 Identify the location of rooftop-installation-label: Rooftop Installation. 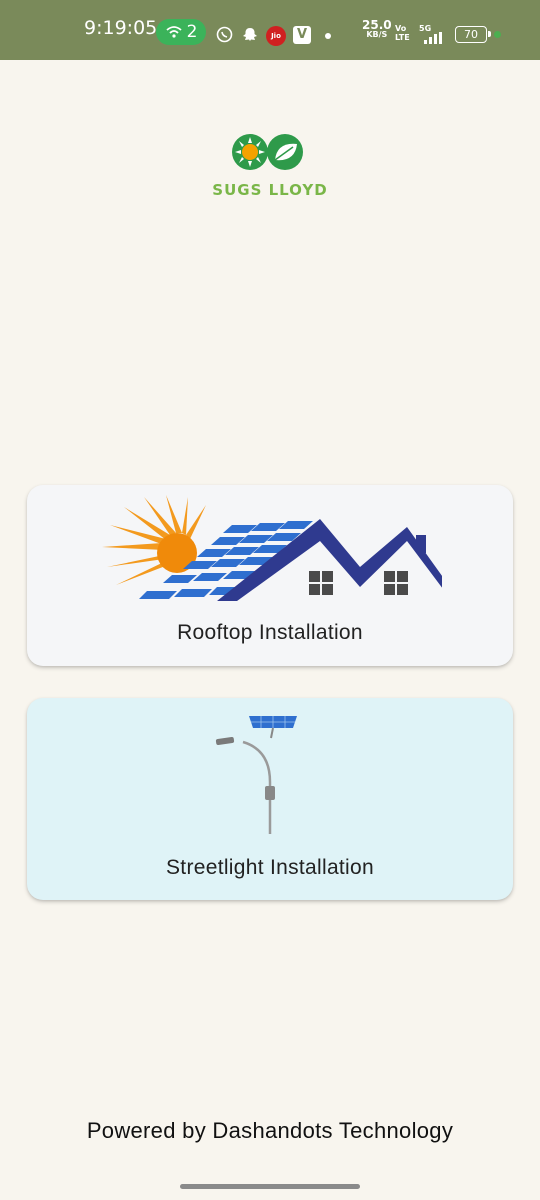
(270, 632).